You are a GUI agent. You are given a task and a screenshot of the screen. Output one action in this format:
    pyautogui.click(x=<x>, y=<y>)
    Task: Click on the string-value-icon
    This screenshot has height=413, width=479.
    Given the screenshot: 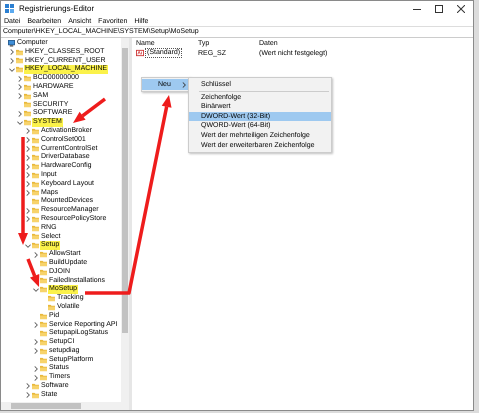 What is the action you would take?
    pyautogui.click(x=140, y=53)
    